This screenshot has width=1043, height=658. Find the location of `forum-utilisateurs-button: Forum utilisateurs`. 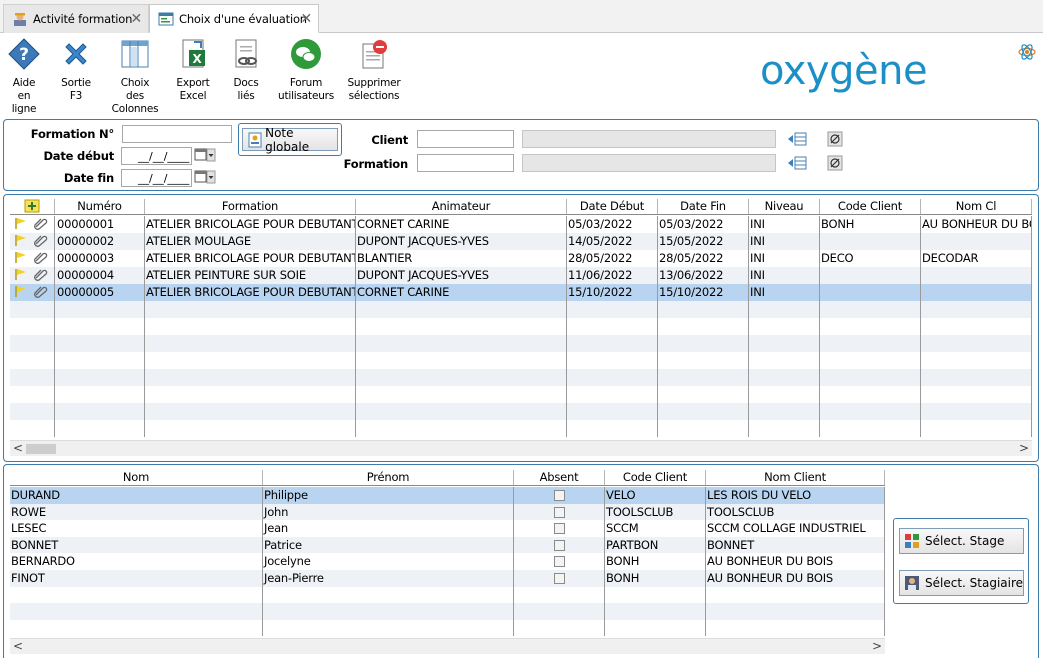

forum-utilisateurs-button: Forum utilisateurs is located at coordinates (306, 70).